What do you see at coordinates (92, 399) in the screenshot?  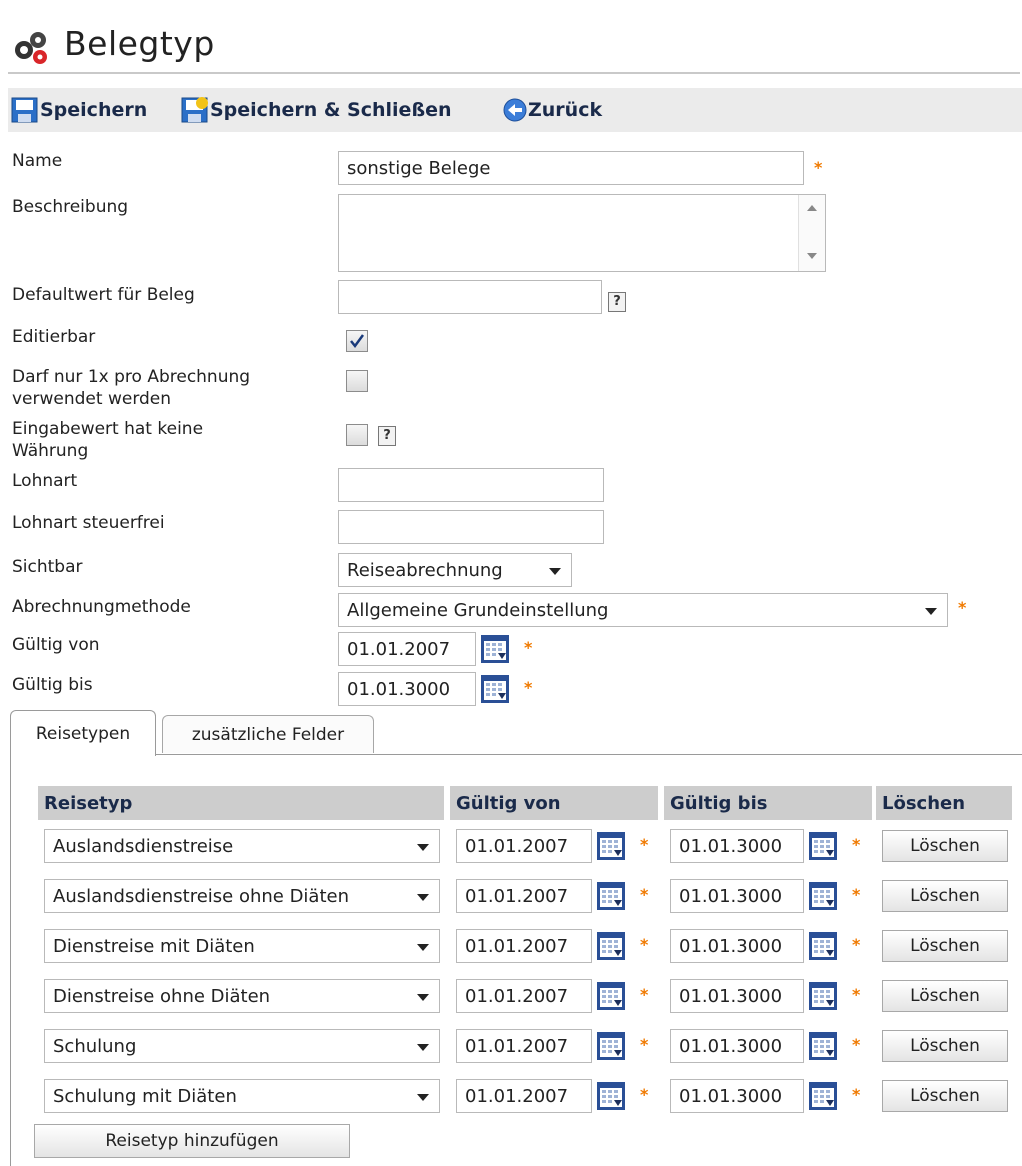 I see `once-label-line2: verwendet werden` at bounding box center [92, 399].